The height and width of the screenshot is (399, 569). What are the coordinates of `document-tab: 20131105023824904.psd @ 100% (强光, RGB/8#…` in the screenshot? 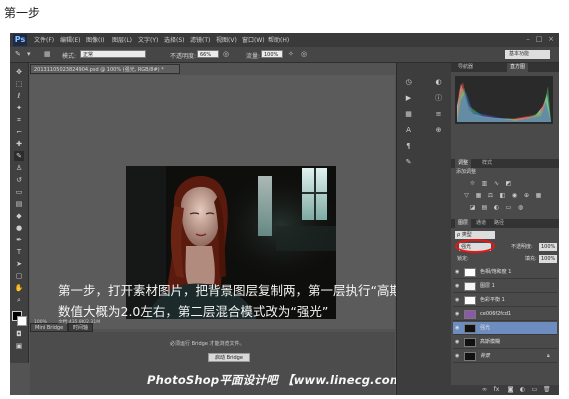 It's located at (105, 69).